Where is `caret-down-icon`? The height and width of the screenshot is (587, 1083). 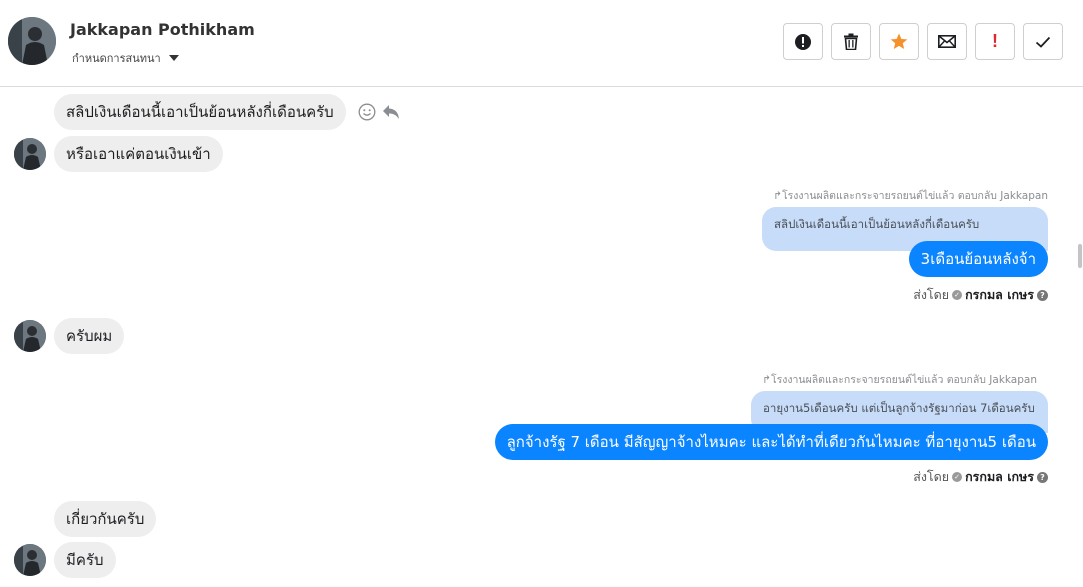
caret-down-icon is located at coordinates (173, 58).